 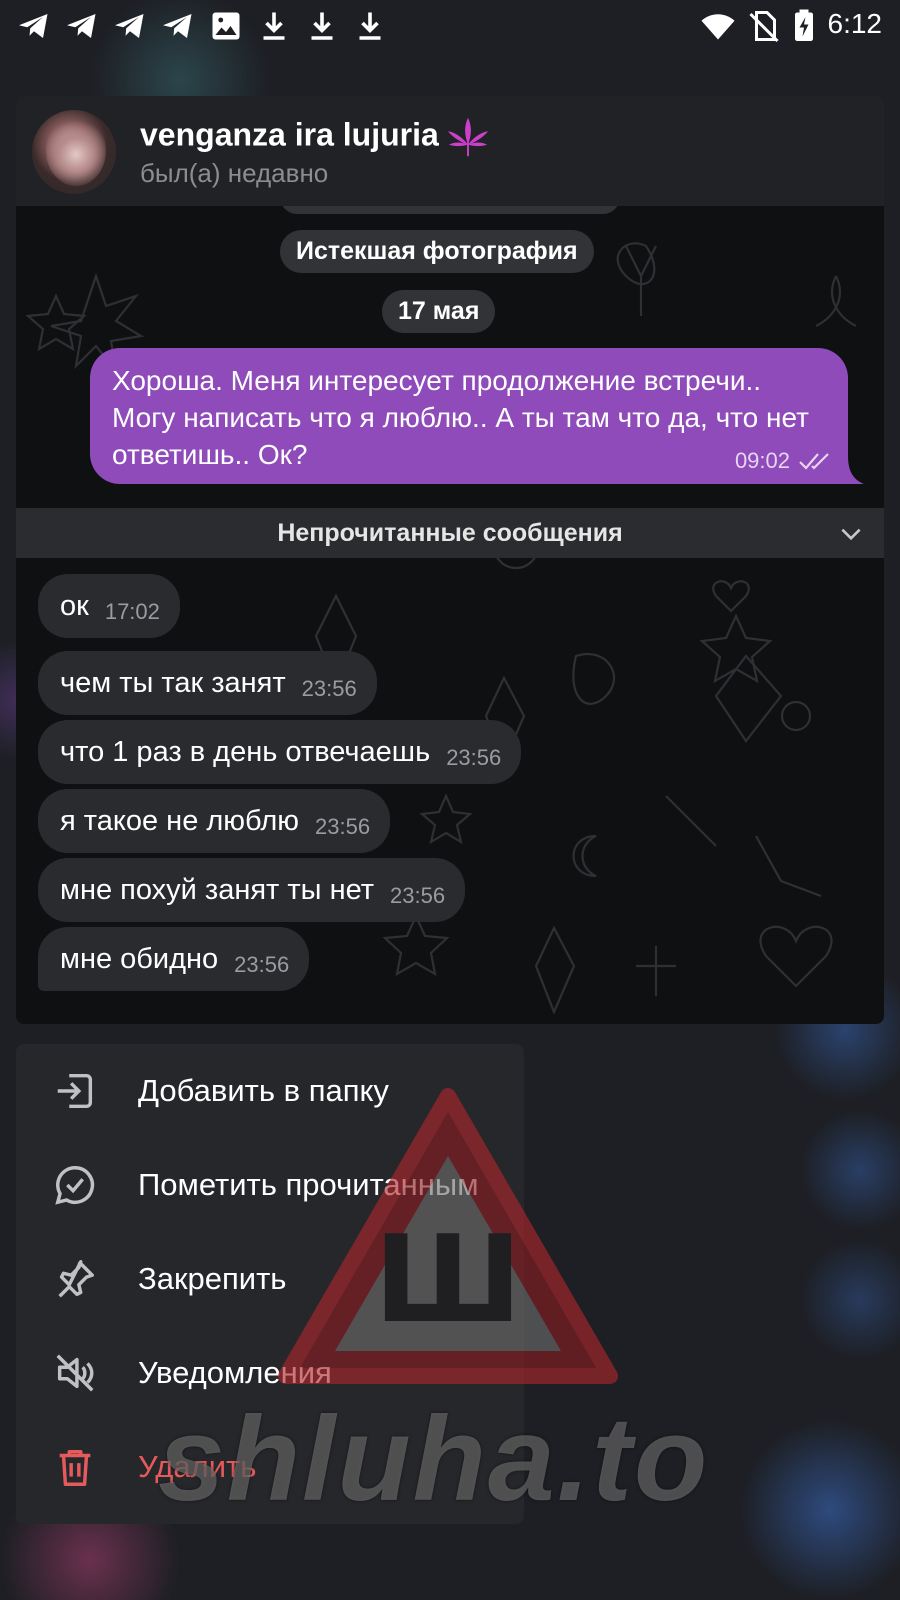 What do you see at coordinates (439, 311) in the screenshot?
I see `date-separator: 17 мая` at bounding box center [439, 311].